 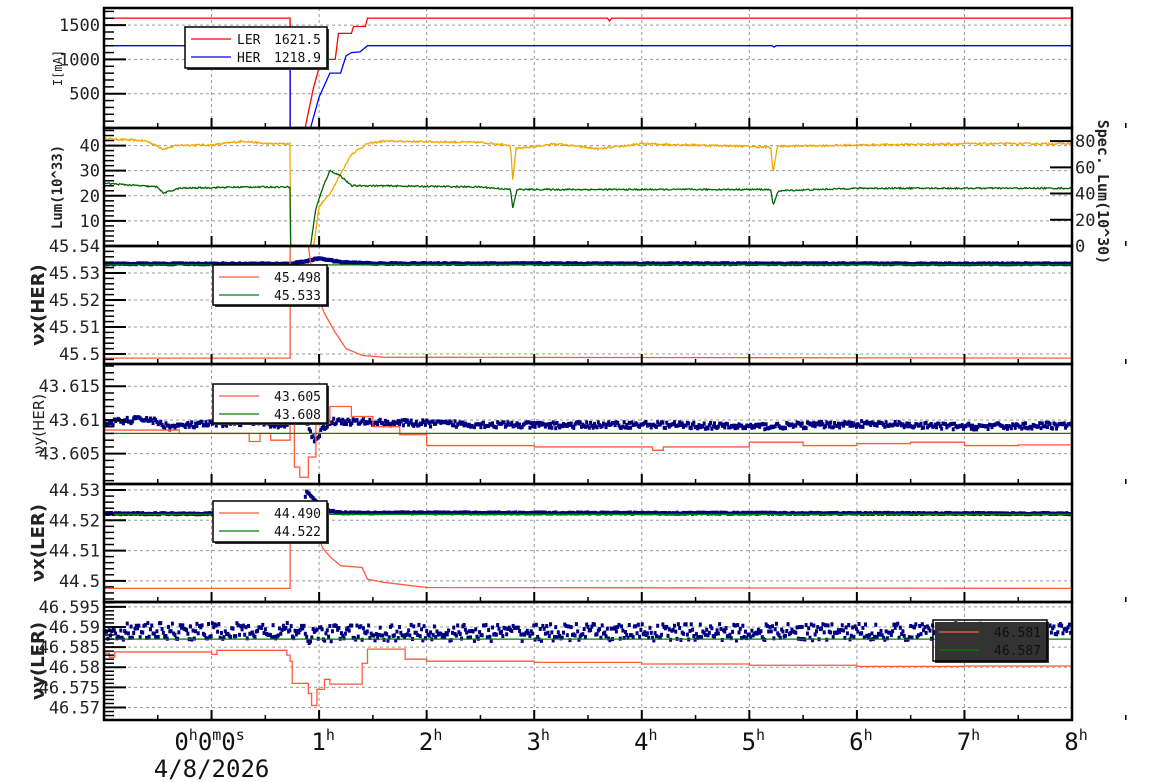 I want to click on y-tick-label: 44.51, so click(x=74, y=552).